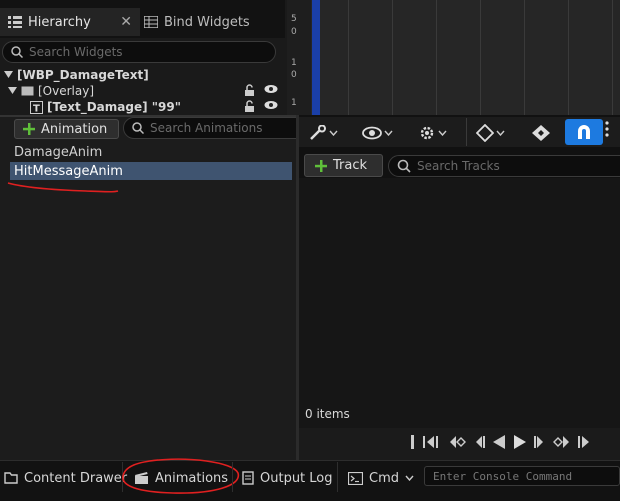 This screenshot has height=501, width=620. Describe the element at coordinates (504, 166) in the screenshot. I see `search-tracks-input: Search Tracks` at that location.